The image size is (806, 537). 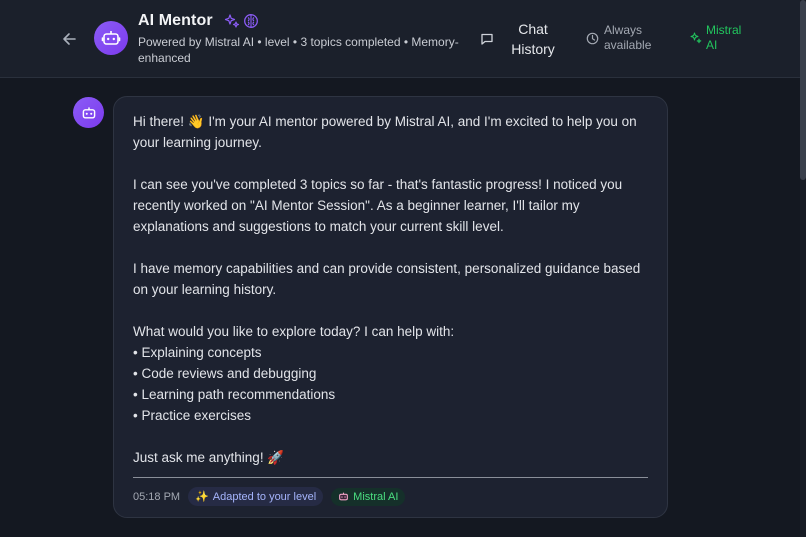 What do you see at coordinates (803, 90) in the screenshot?
I see `scrollbar-thumb` at bounding box center [803, 90].